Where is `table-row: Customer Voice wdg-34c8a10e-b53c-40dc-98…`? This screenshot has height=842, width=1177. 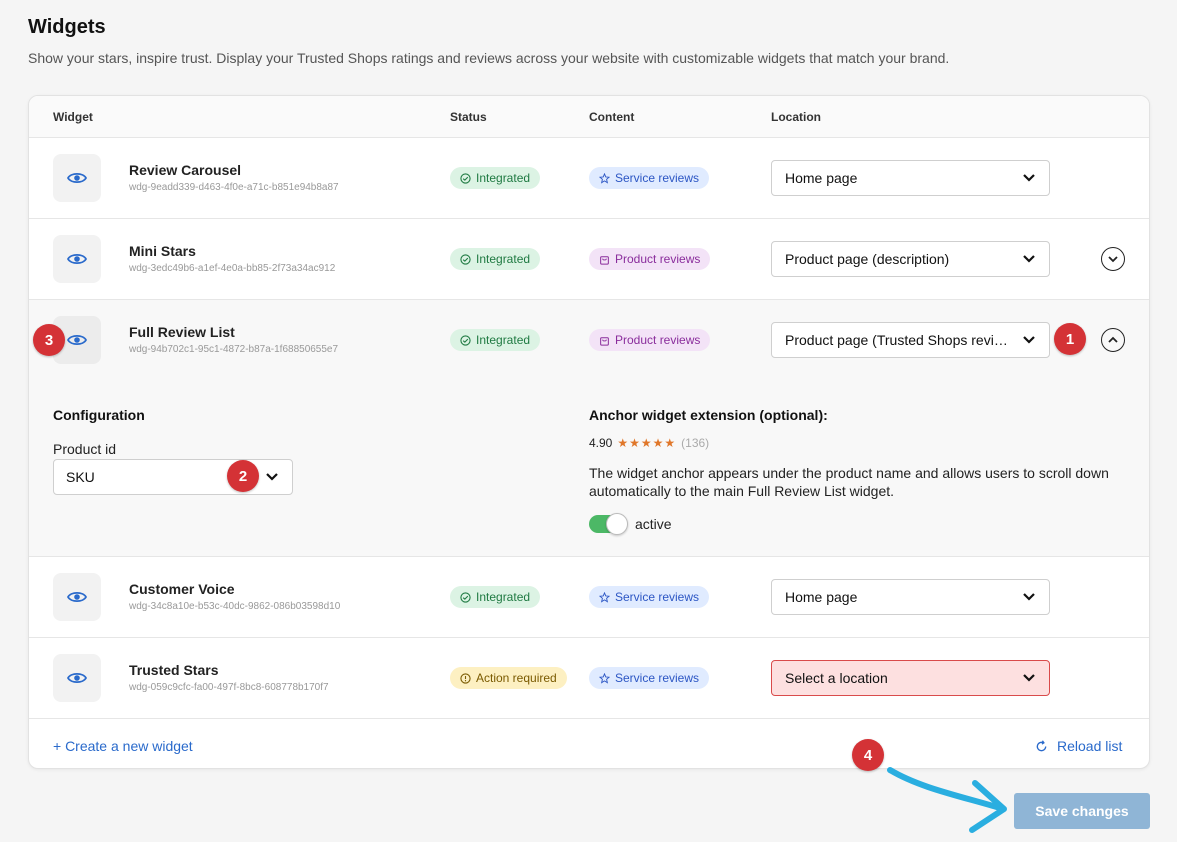 table-row: Customer Voice wdg-34c8a10e-b53c-40dc-98… is located at coordinates (589, 597).